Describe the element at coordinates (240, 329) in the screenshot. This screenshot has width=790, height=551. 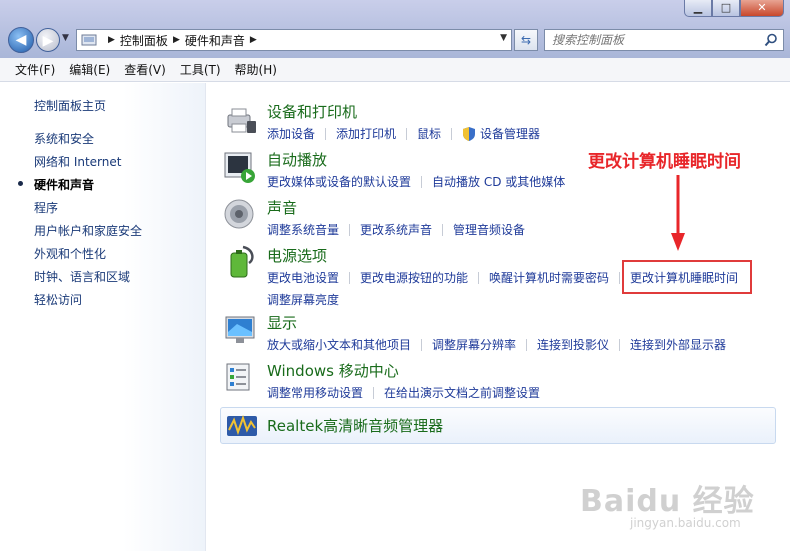
I see `display-icon` at that location.